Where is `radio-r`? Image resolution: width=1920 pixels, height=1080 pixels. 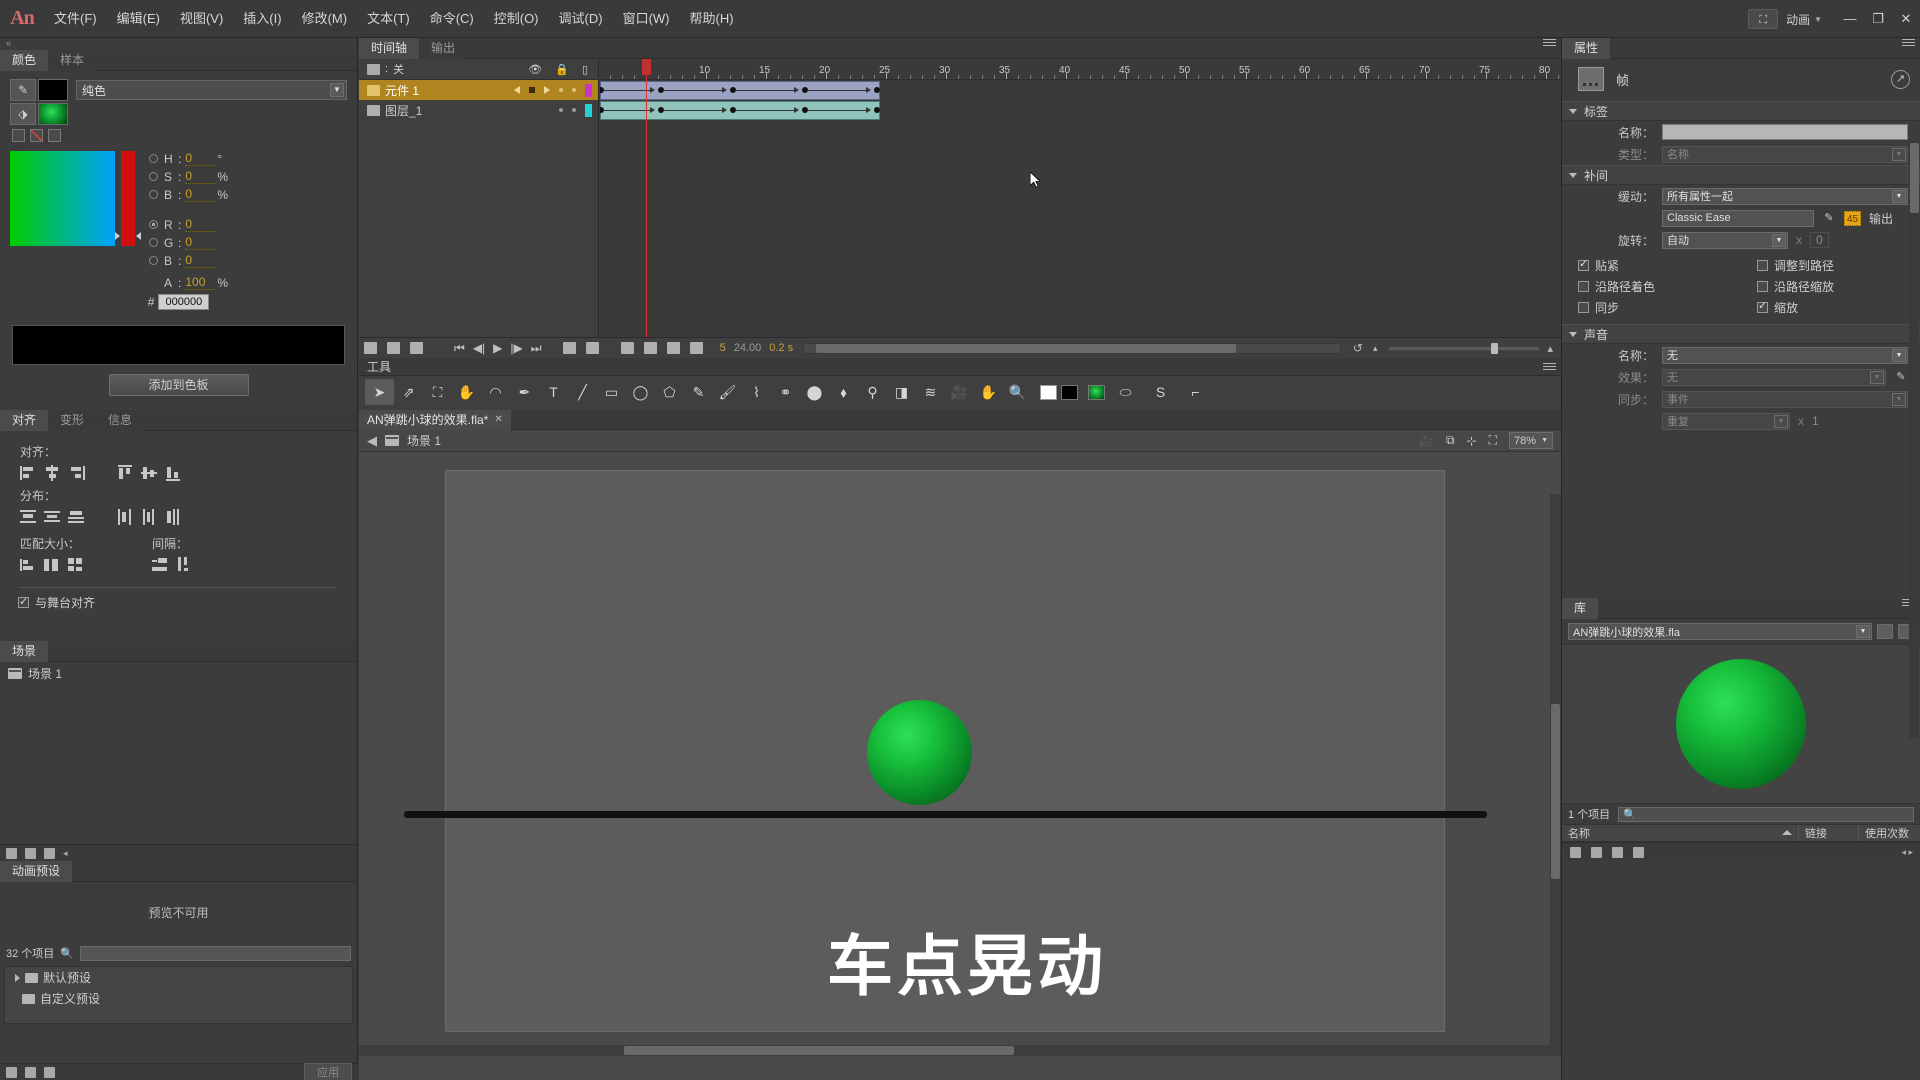 radio-r is located at coordinates (153, 224).